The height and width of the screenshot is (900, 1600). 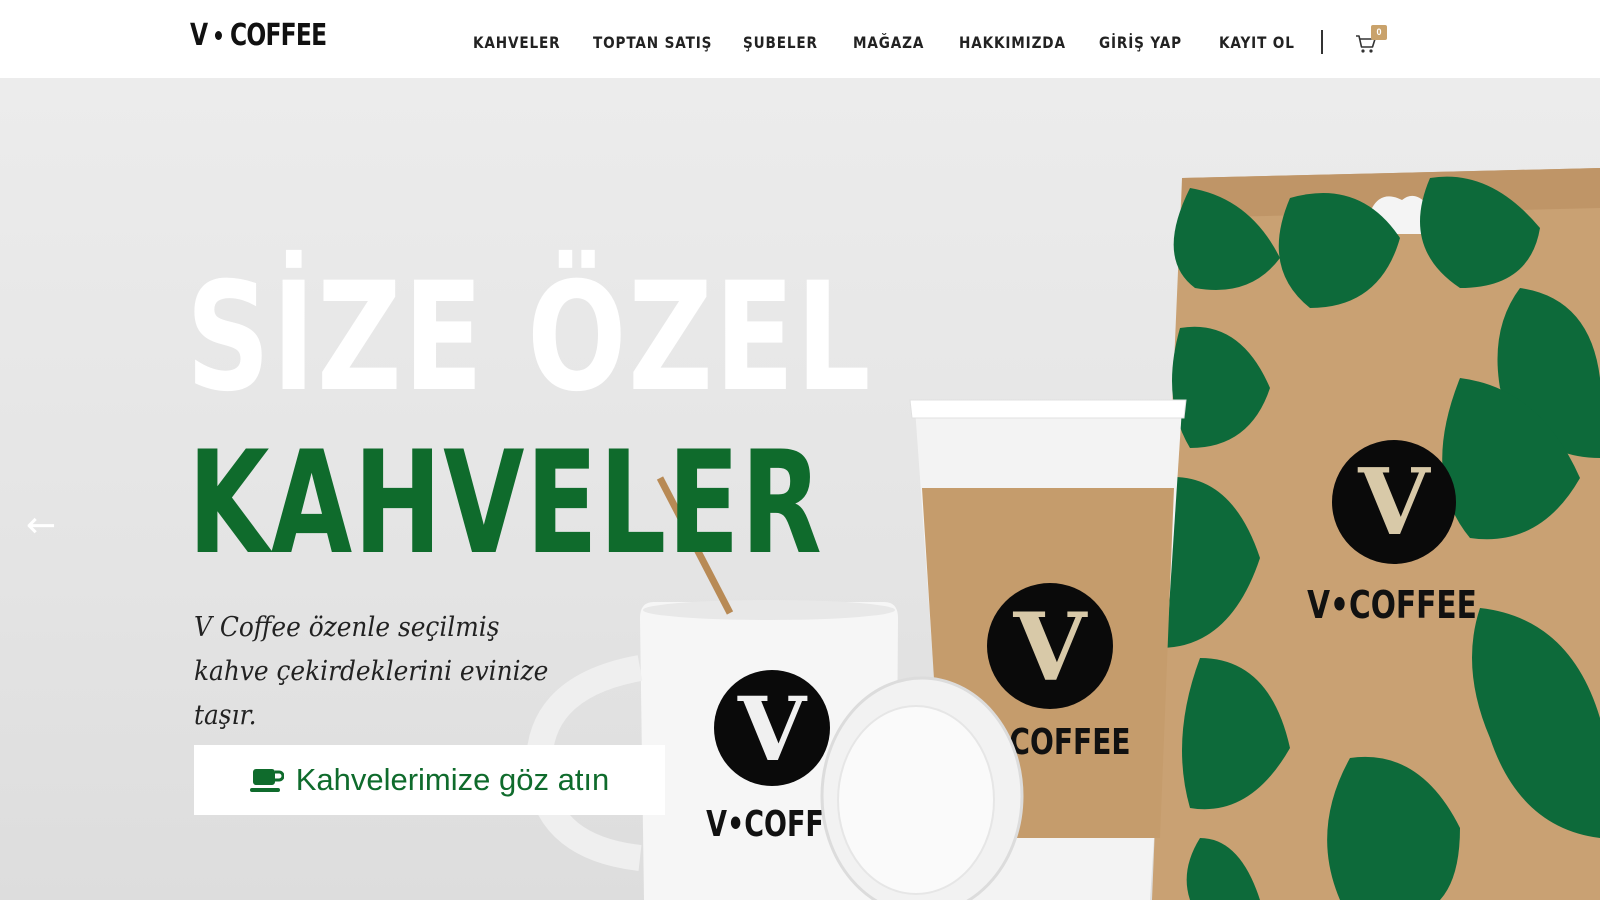 I want to click on hero-headline-line2: KAHVELER, so click(x=506, y=503).